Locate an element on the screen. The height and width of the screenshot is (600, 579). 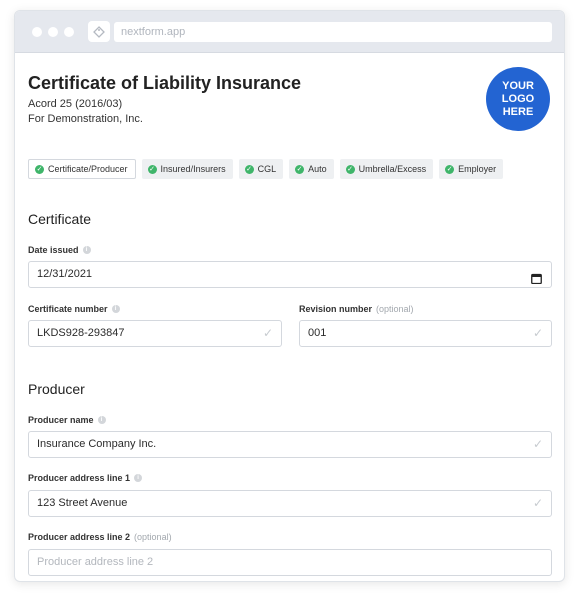
tab-label: Insured/Insurers is located at coordinates (193, 169).